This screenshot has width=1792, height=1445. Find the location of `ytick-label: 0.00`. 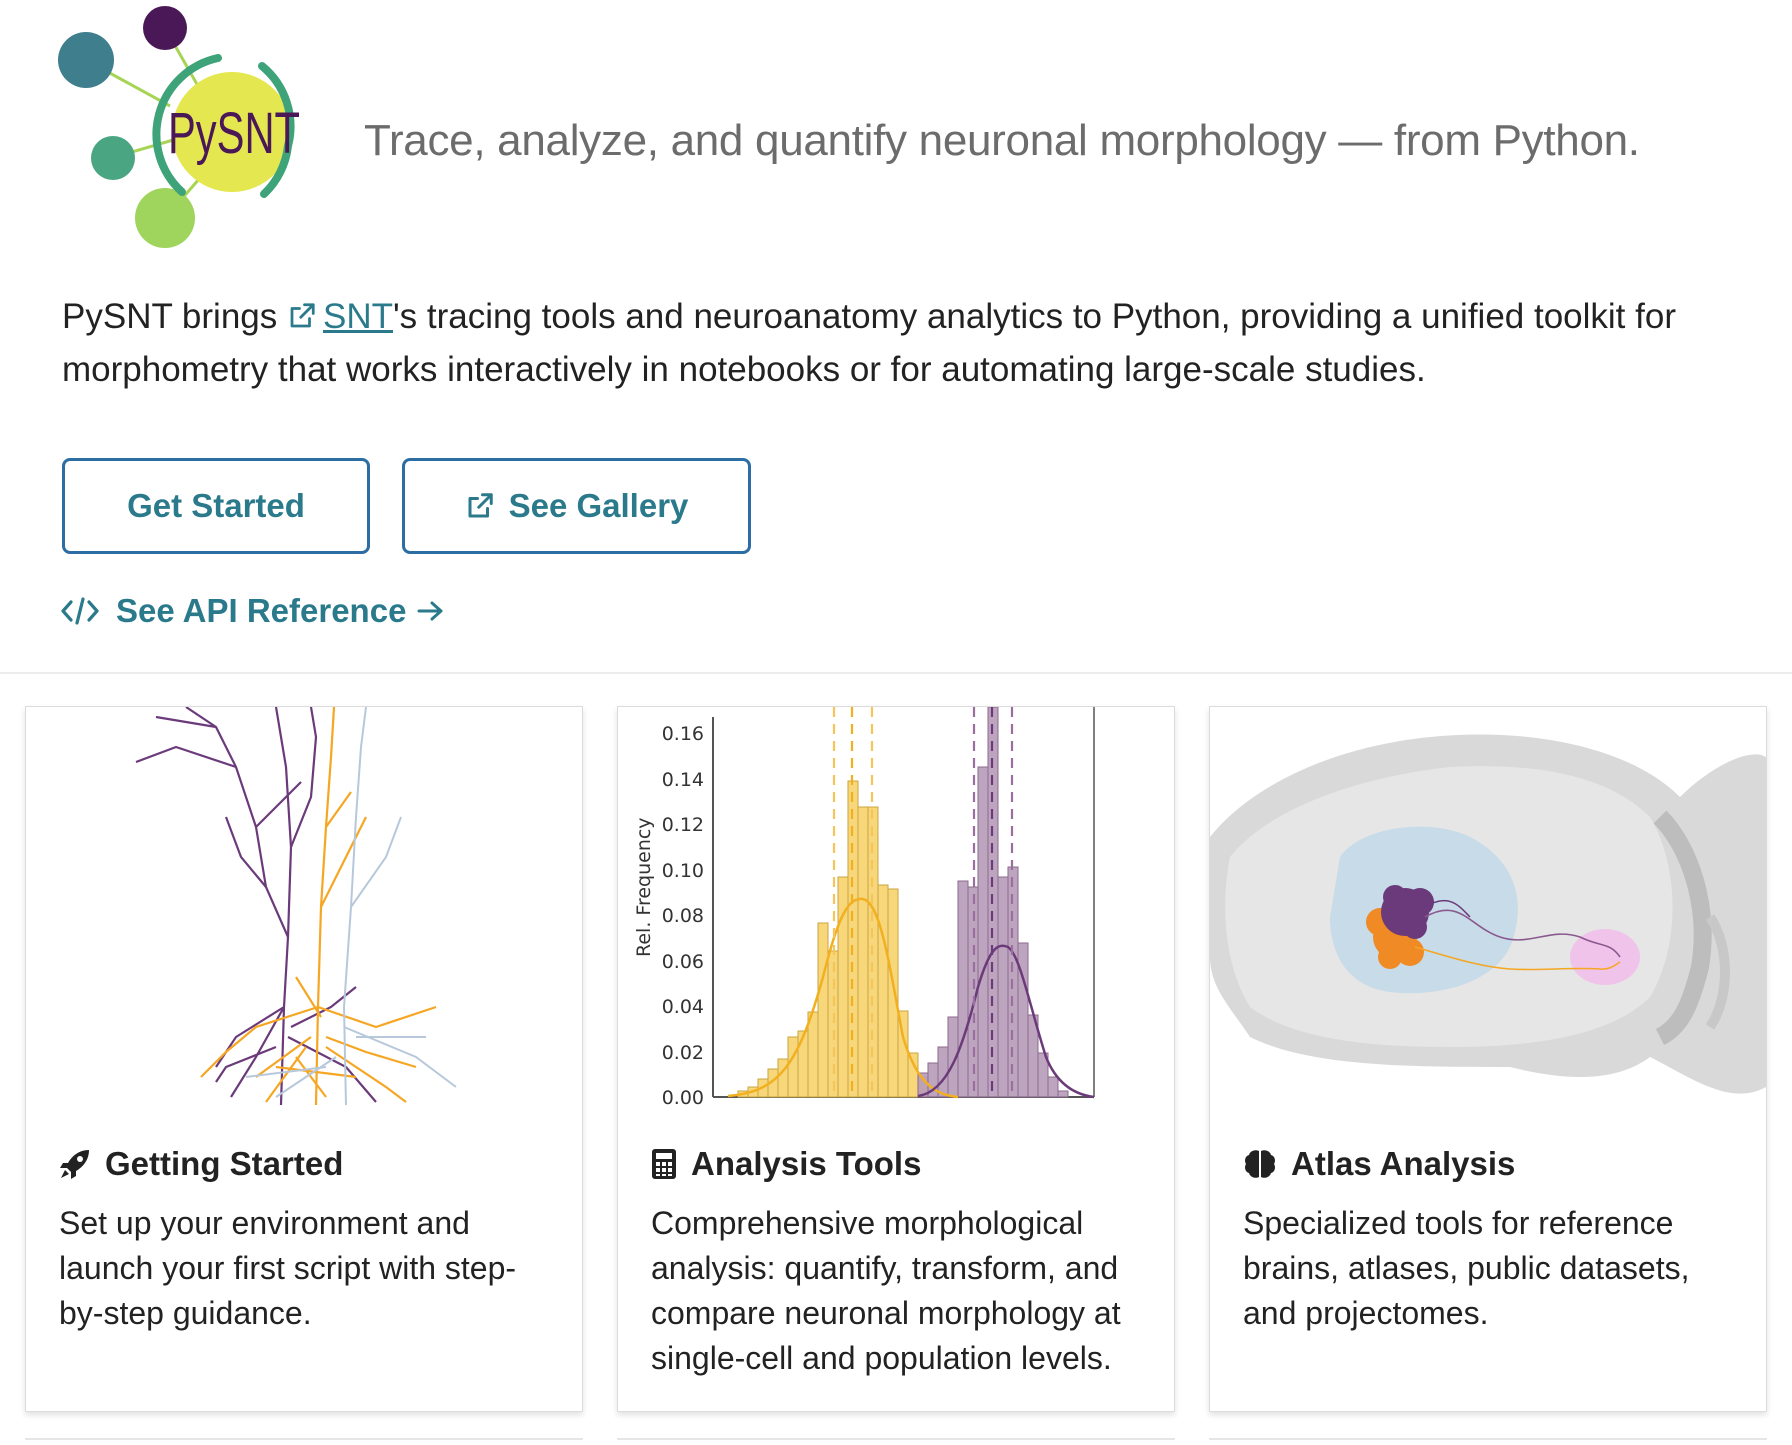

ytick-label: 0.00 is located at coordinates (683, 1096).